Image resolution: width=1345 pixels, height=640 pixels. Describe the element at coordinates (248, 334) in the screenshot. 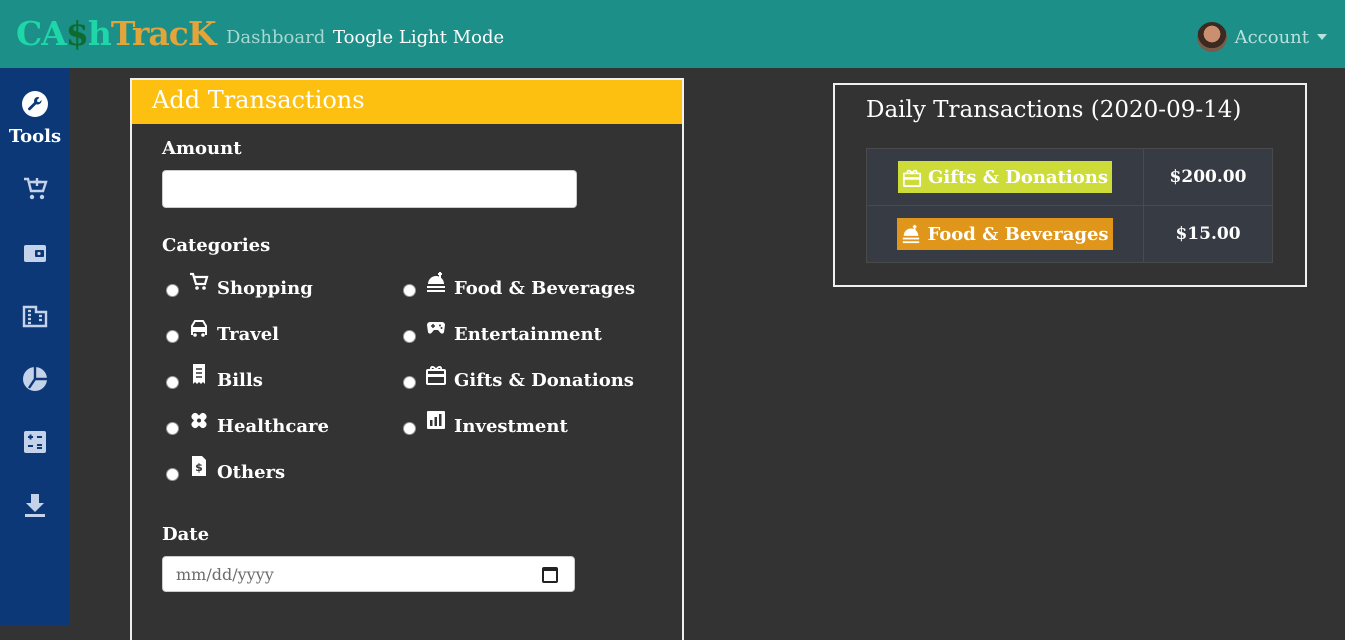

I see `category-label: Travel` at that location.